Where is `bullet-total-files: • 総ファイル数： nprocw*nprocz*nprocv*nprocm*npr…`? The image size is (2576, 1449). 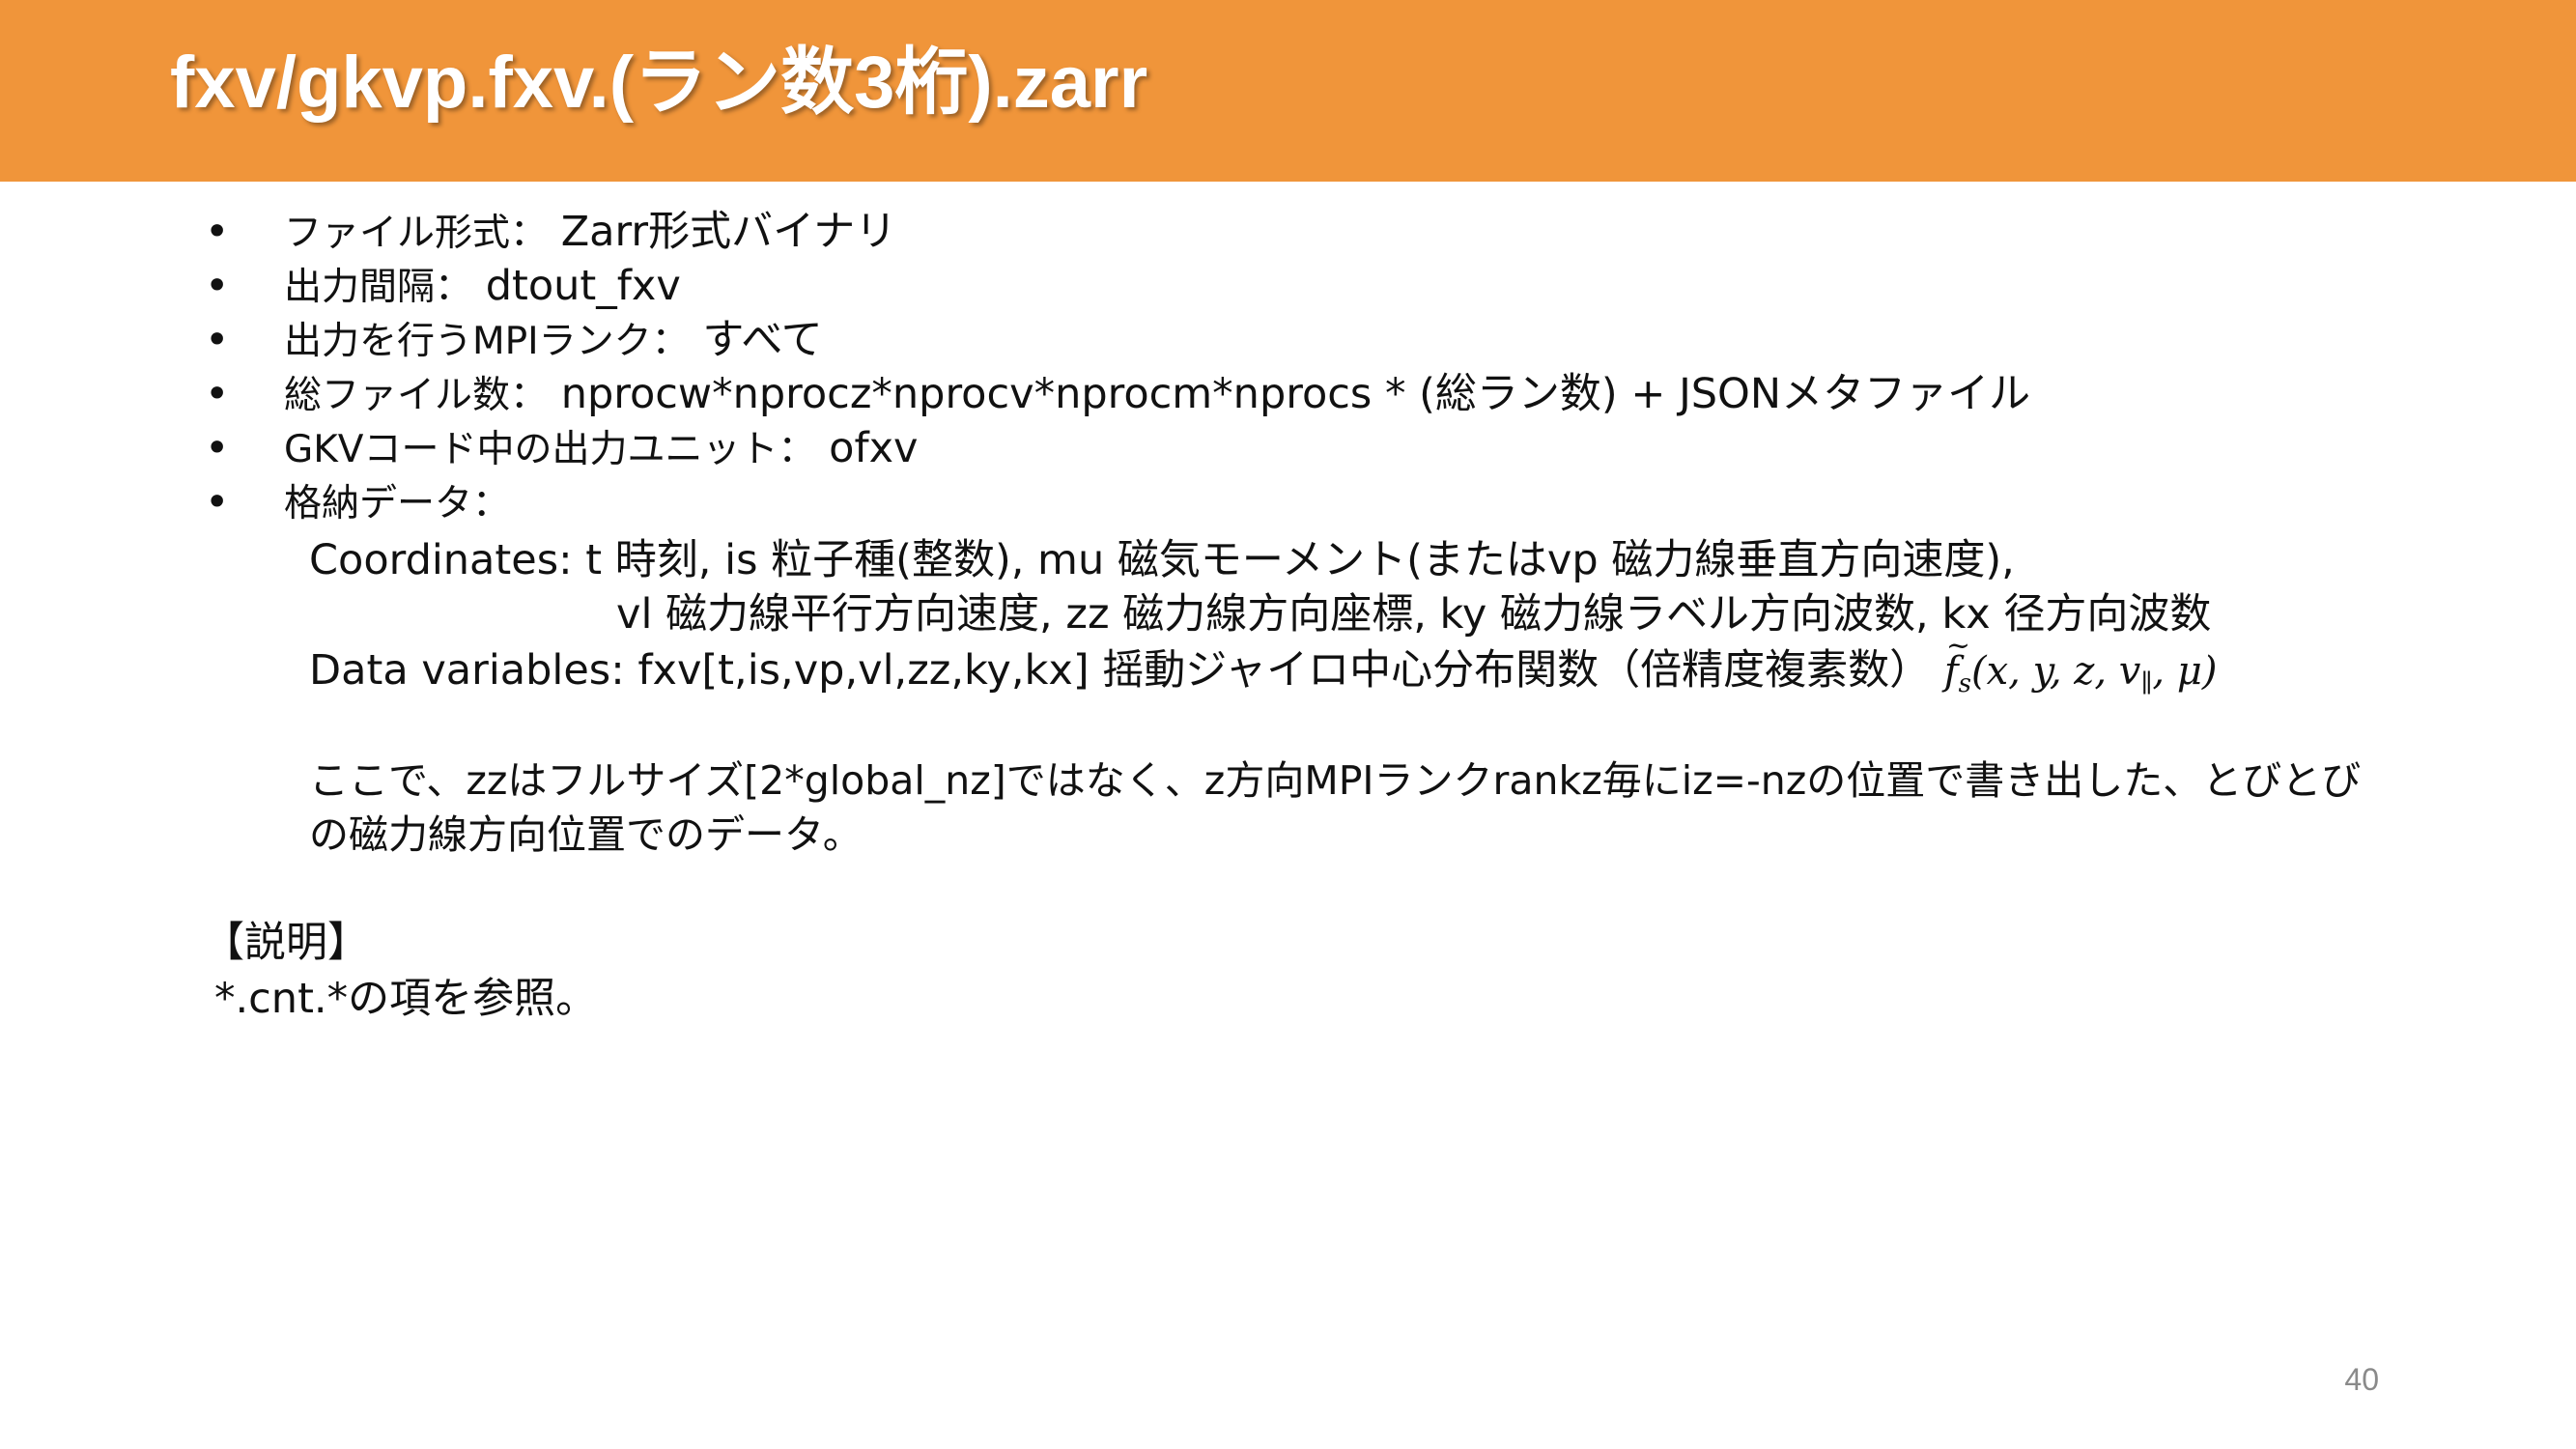
bullet-total-files: • 総ファイル数： nprocw*nprocz*nprocv*nprocm*npr… is located at coordinates (1117, 395).